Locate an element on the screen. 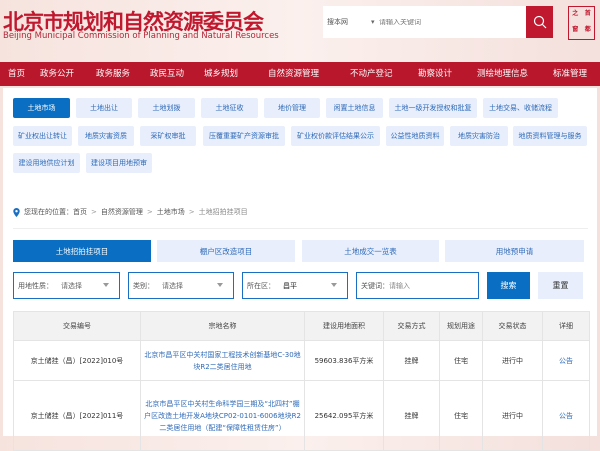 This screenshot has height=451, width=600. tab-pre-application: 用地预申请 is located at coordinates (514, 251).